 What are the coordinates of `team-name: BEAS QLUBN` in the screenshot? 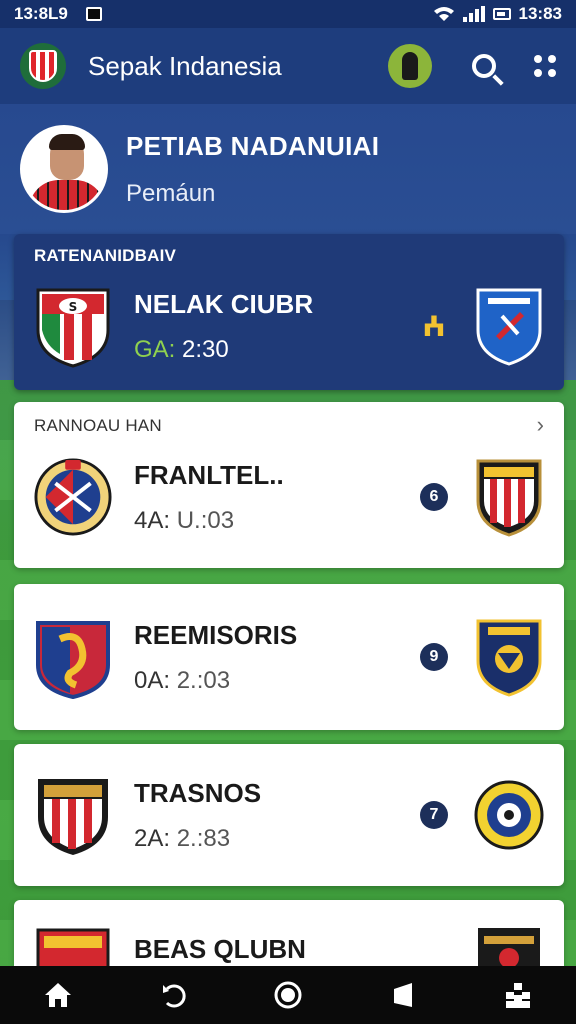 It's located at (220, 949).